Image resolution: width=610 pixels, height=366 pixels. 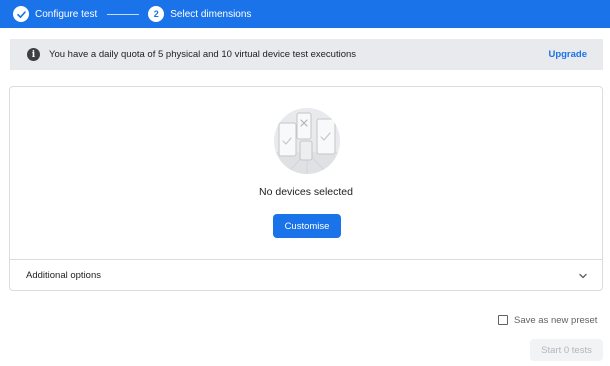 I want to click on additional-options-label: Additional options, so click(x=63, y=275).